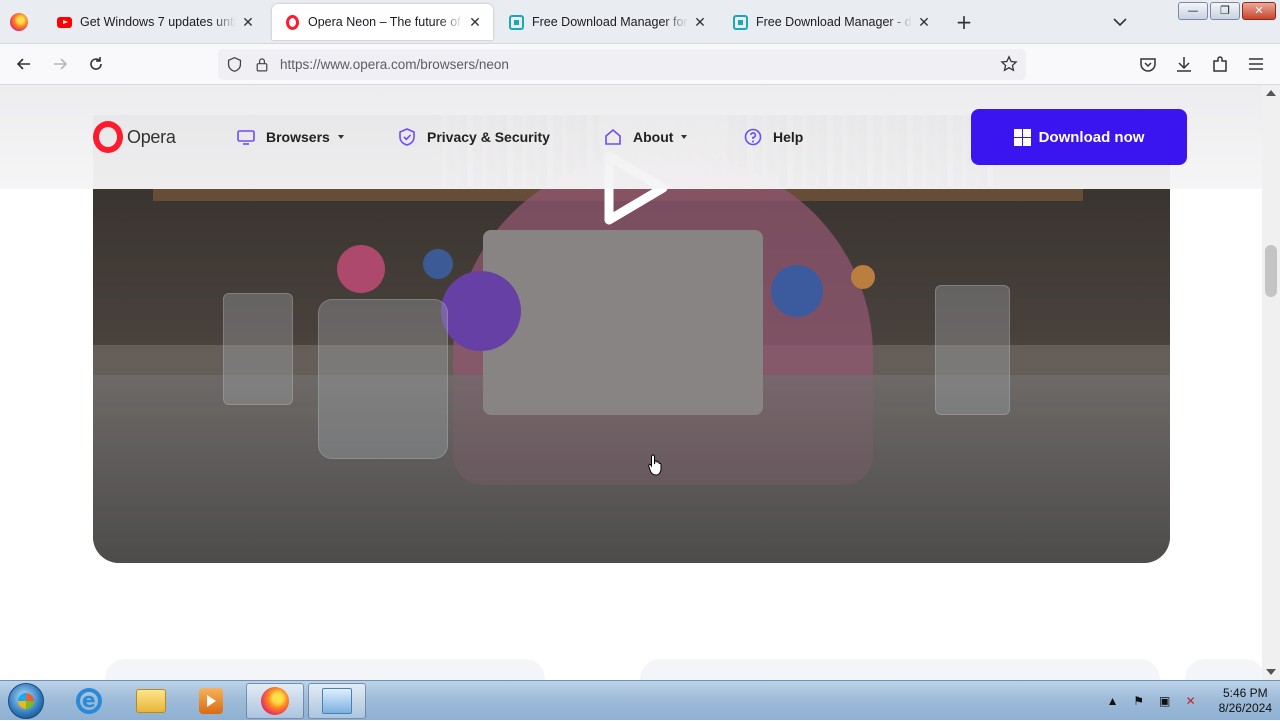 The image size is (1280, 721). What do you see at coordinates (964, 22) in the screenshot?
I see `new-tab-icon: +` at bounding box center [964, 22].